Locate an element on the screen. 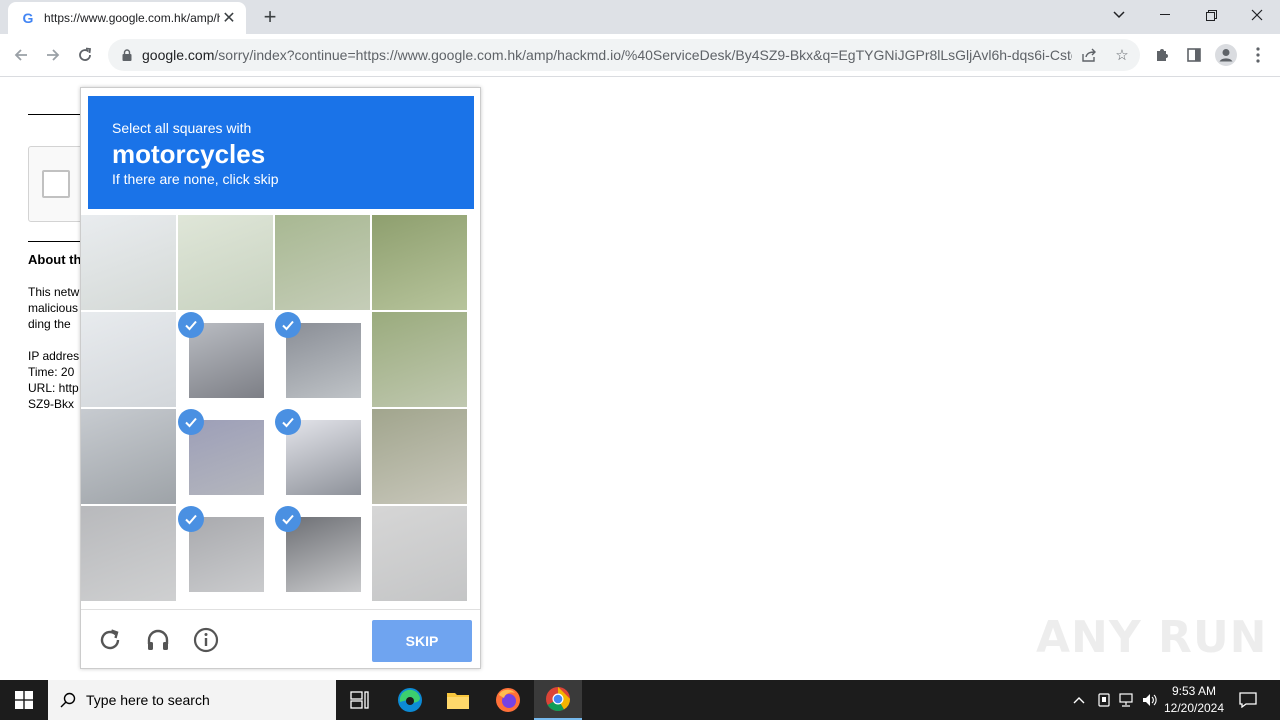  recaptcha-checkbox is located at coordinates (56, 184).